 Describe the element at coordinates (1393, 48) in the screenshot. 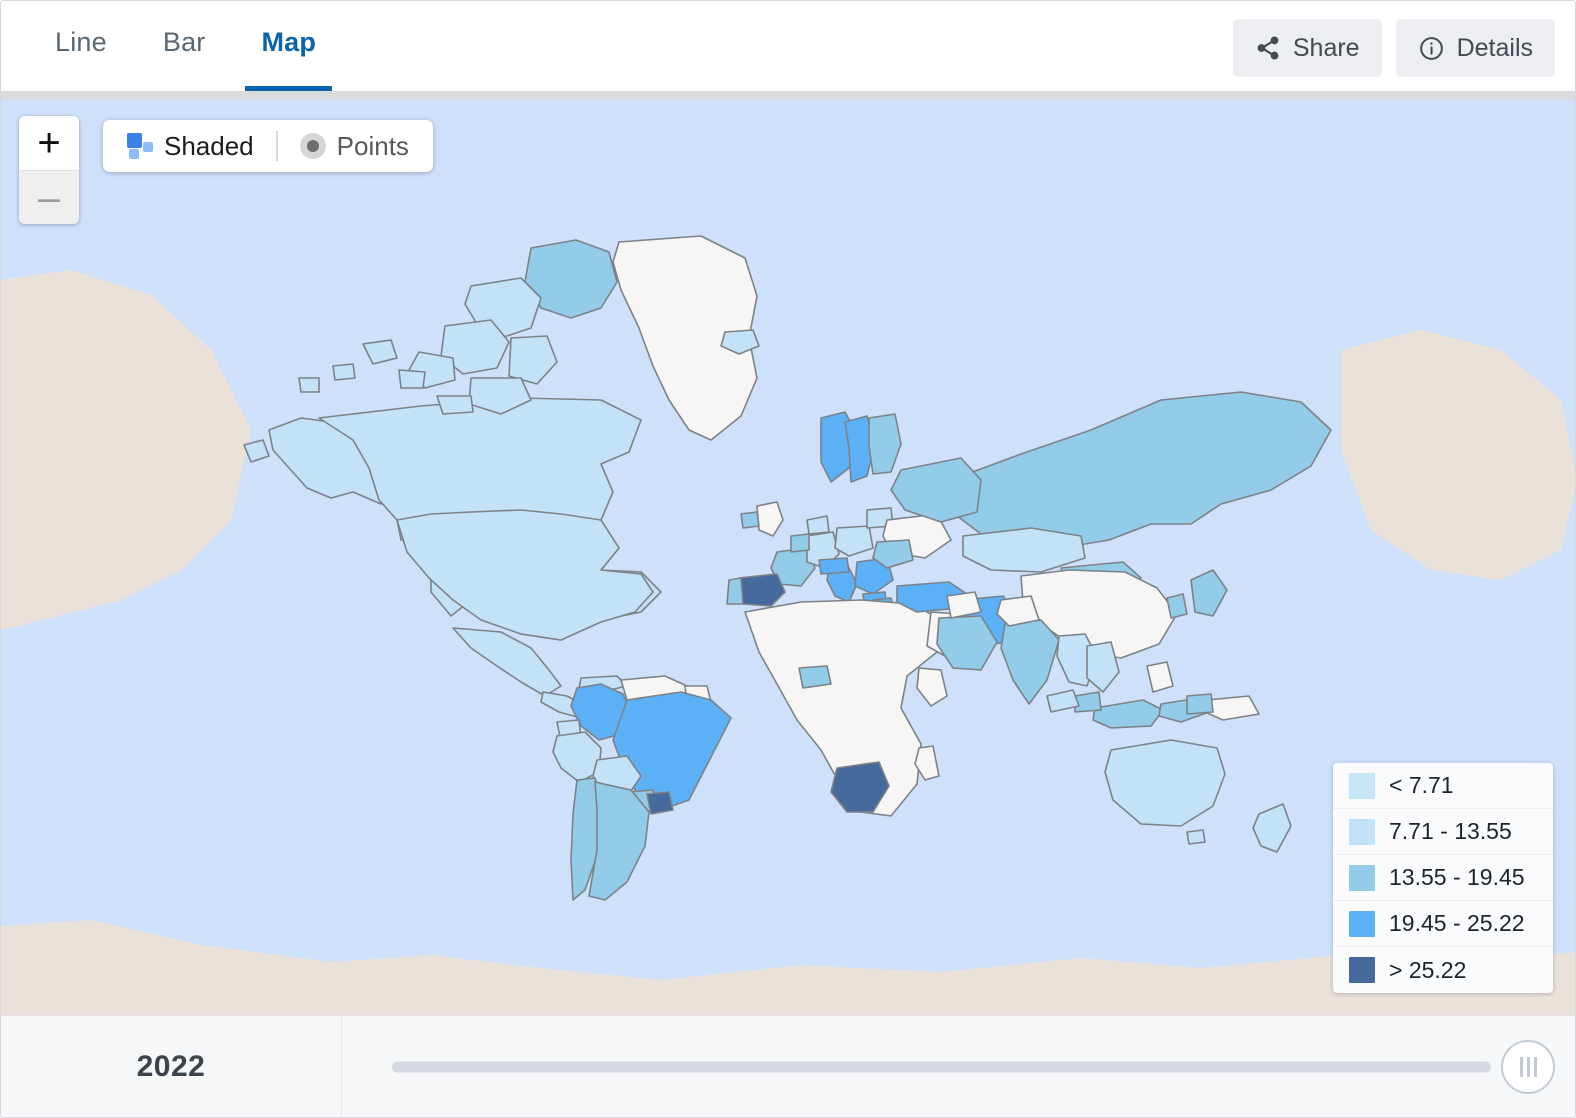

I see `header-actions: Share Details` at that location.